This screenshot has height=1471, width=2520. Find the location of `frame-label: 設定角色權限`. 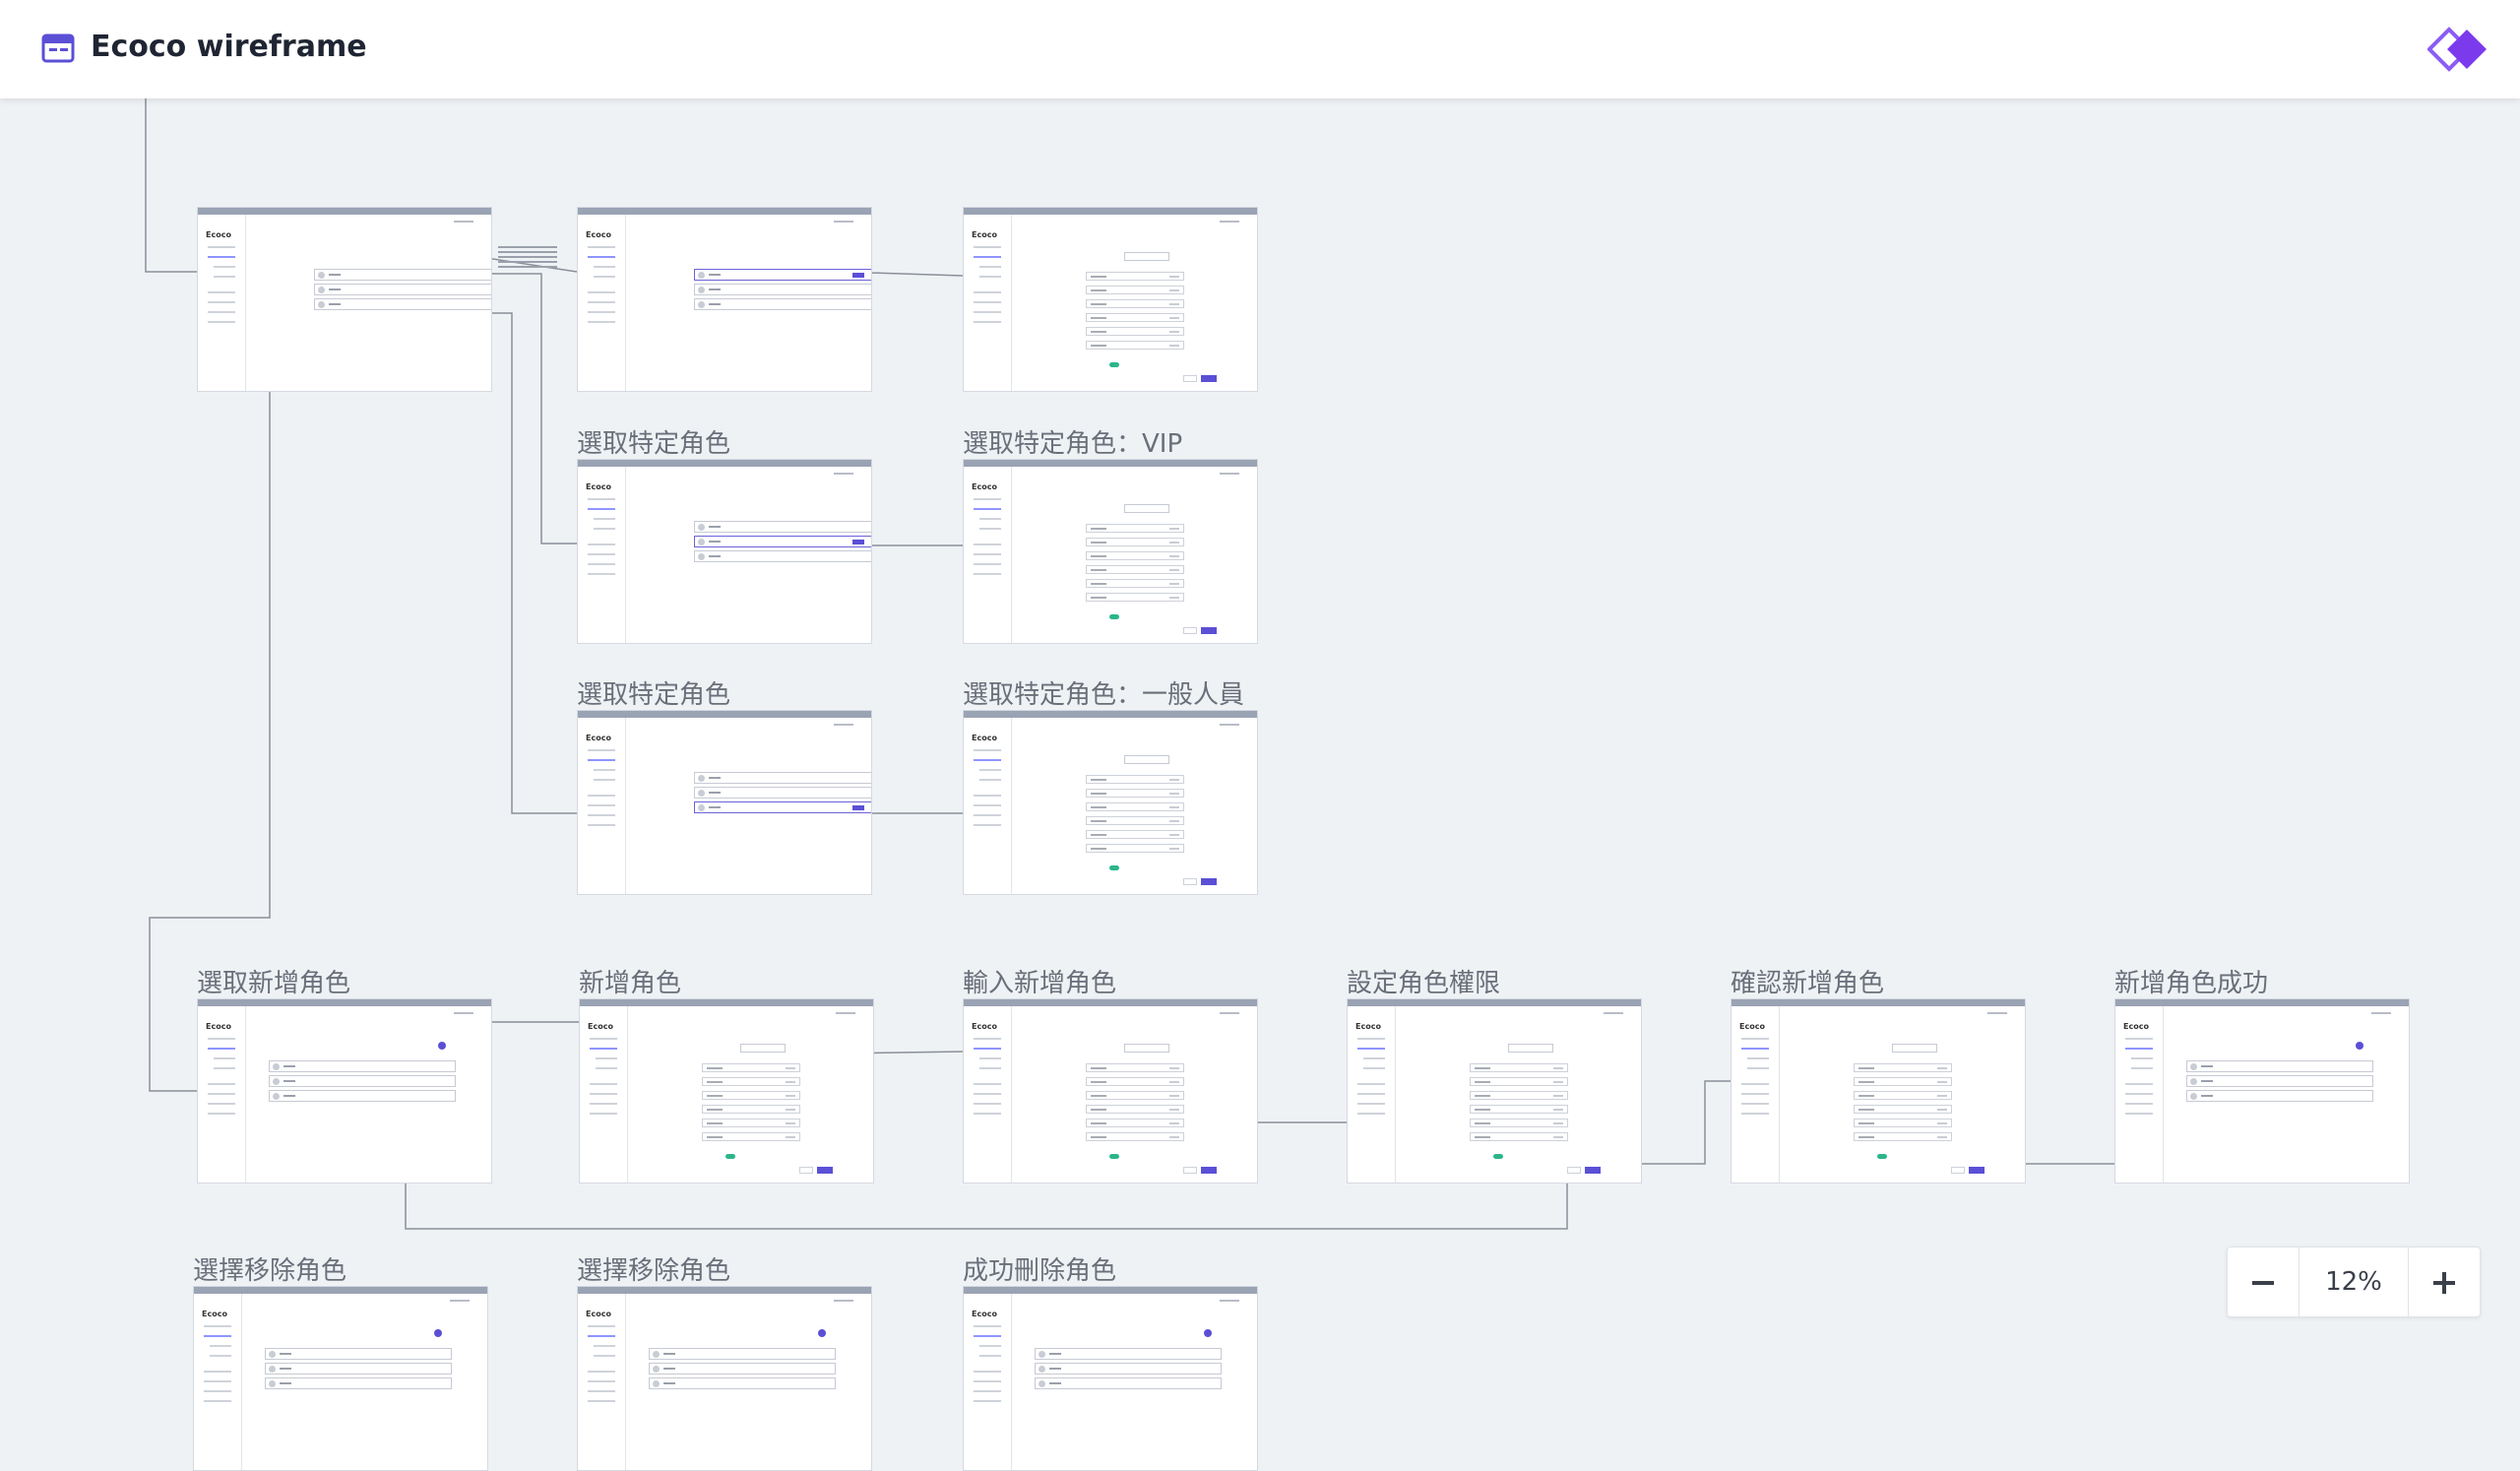

frame-label: 設定角色權限 is located at coordinates (1424, 983).